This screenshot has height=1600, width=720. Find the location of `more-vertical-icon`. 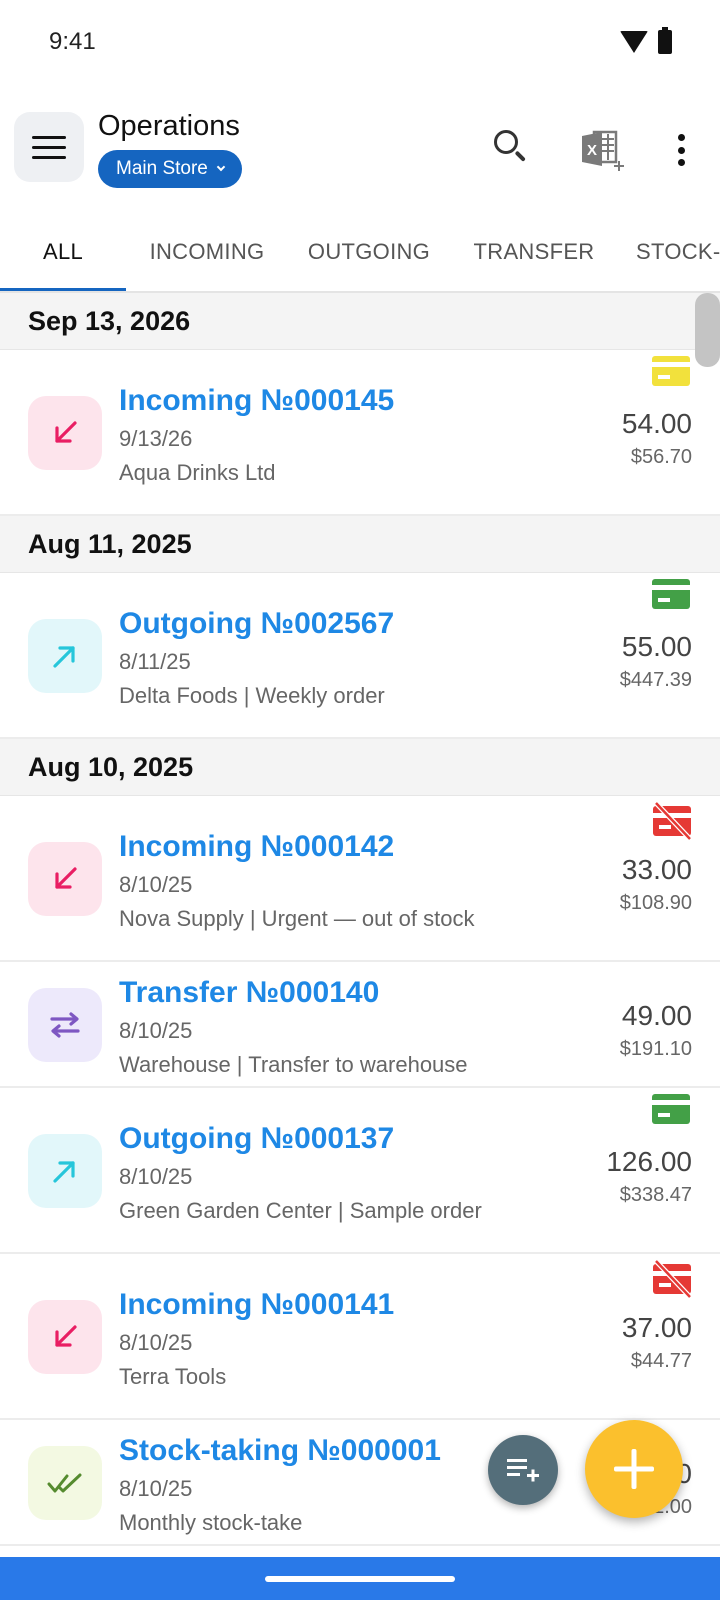

more-vertical-icon is located at coordinates (681, 137).